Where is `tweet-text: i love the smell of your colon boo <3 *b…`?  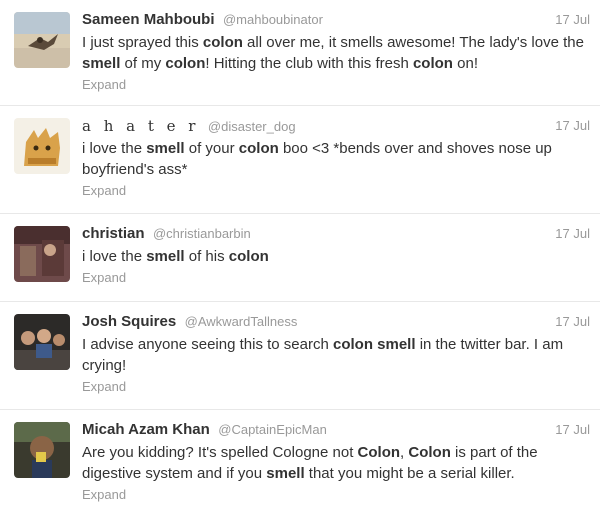 tweet-text: i love the smell of your colon boo <3 *b… is located at coordinates (336, 159).